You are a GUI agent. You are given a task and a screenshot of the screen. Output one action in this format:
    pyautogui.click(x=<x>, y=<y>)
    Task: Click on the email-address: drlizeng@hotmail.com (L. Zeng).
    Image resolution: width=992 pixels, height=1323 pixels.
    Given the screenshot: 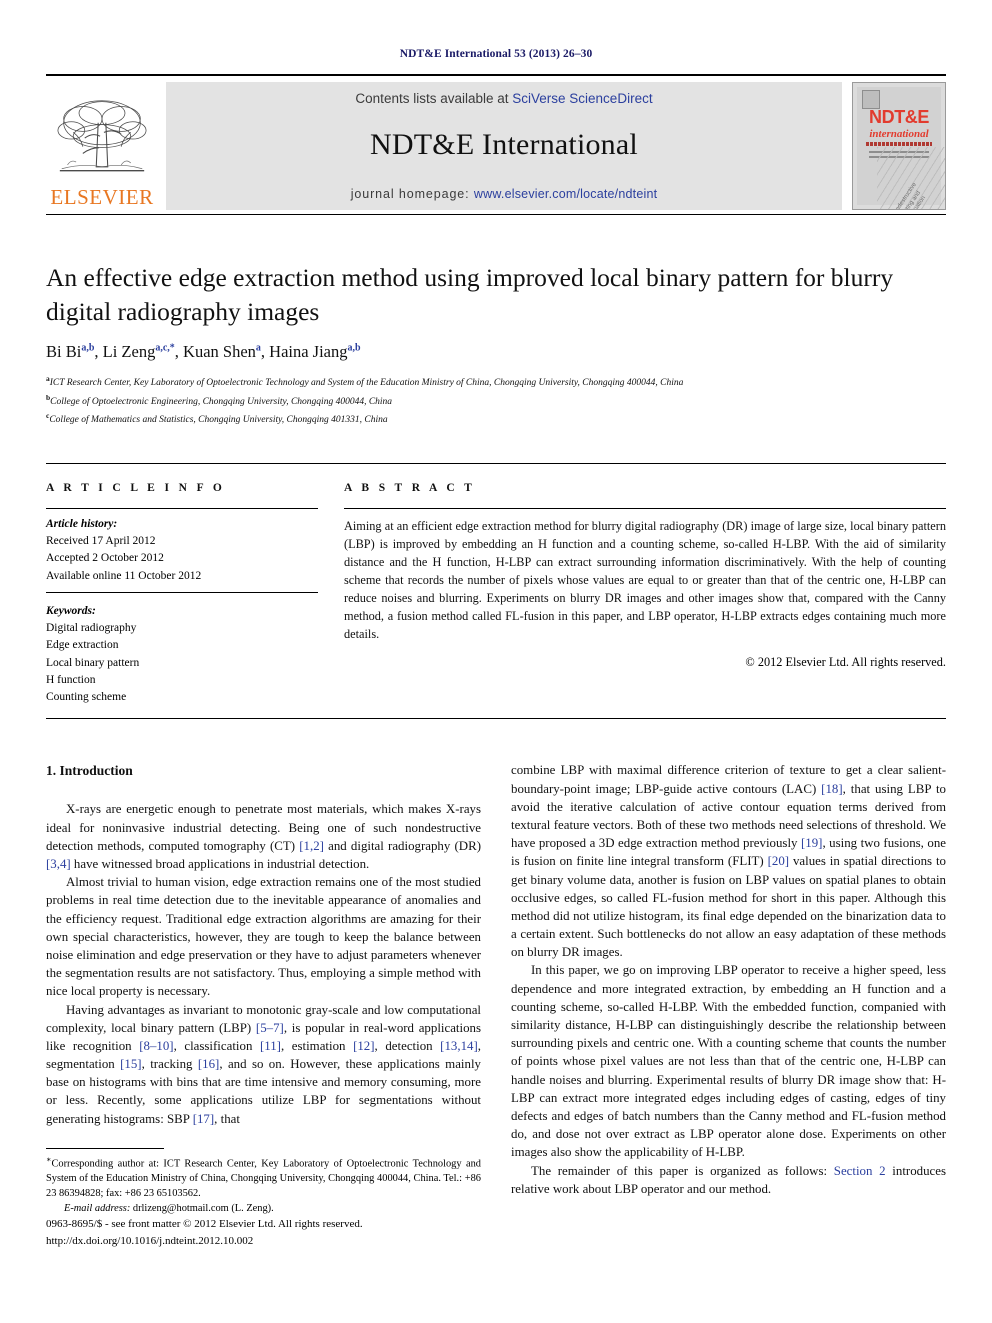 What is the action you would take?
    pyautogui.click(x=203, y=1208)
    